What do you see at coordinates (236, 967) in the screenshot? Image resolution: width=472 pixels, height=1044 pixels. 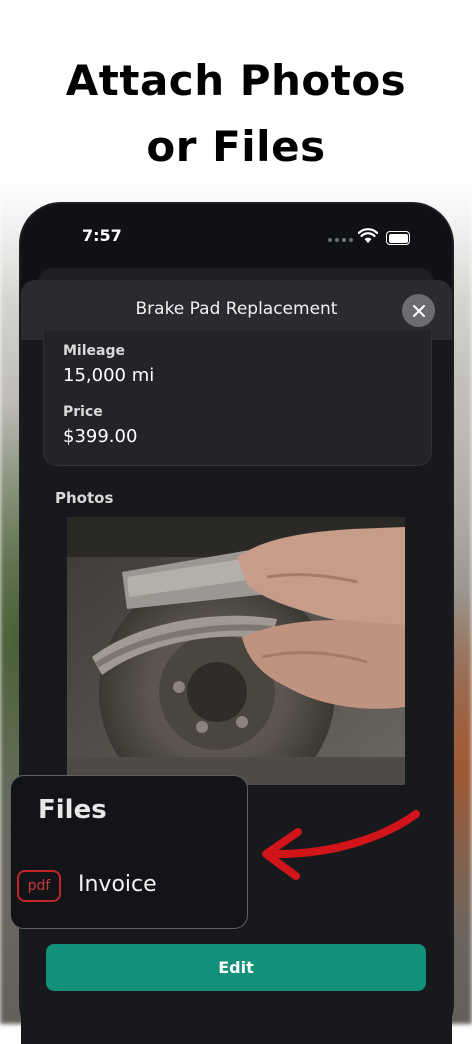 I see `edit-button: Edit` at bounding box center [236, 967].